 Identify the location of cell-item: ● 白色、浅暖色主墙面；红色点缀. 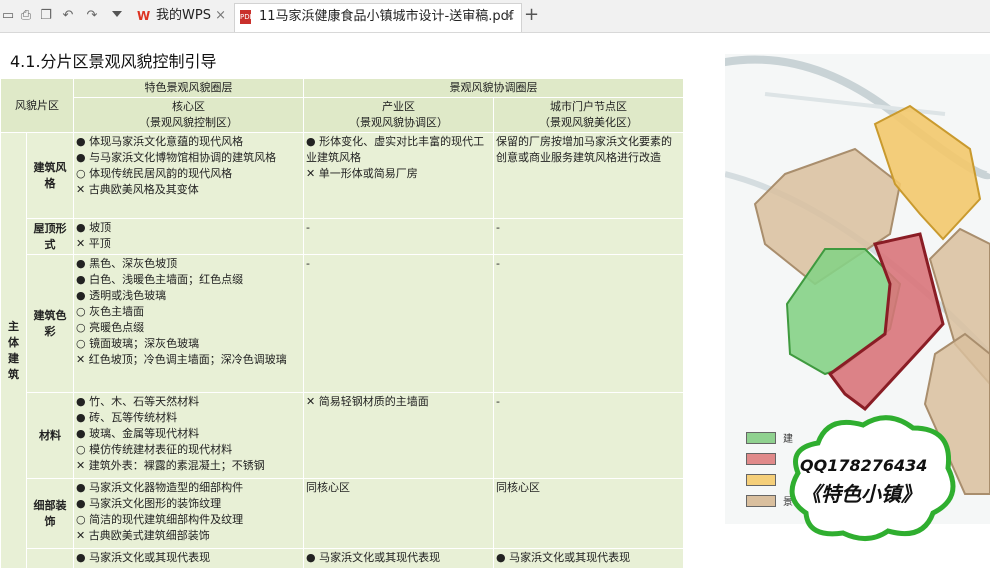
(160, 279).